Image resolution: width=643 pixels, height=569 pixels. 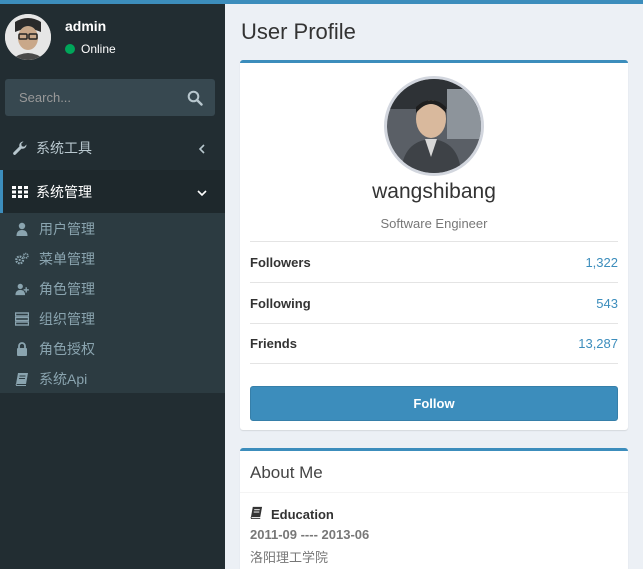 I want to click on sidebar-item-label: 系统Api, so click(x=63, y=379).